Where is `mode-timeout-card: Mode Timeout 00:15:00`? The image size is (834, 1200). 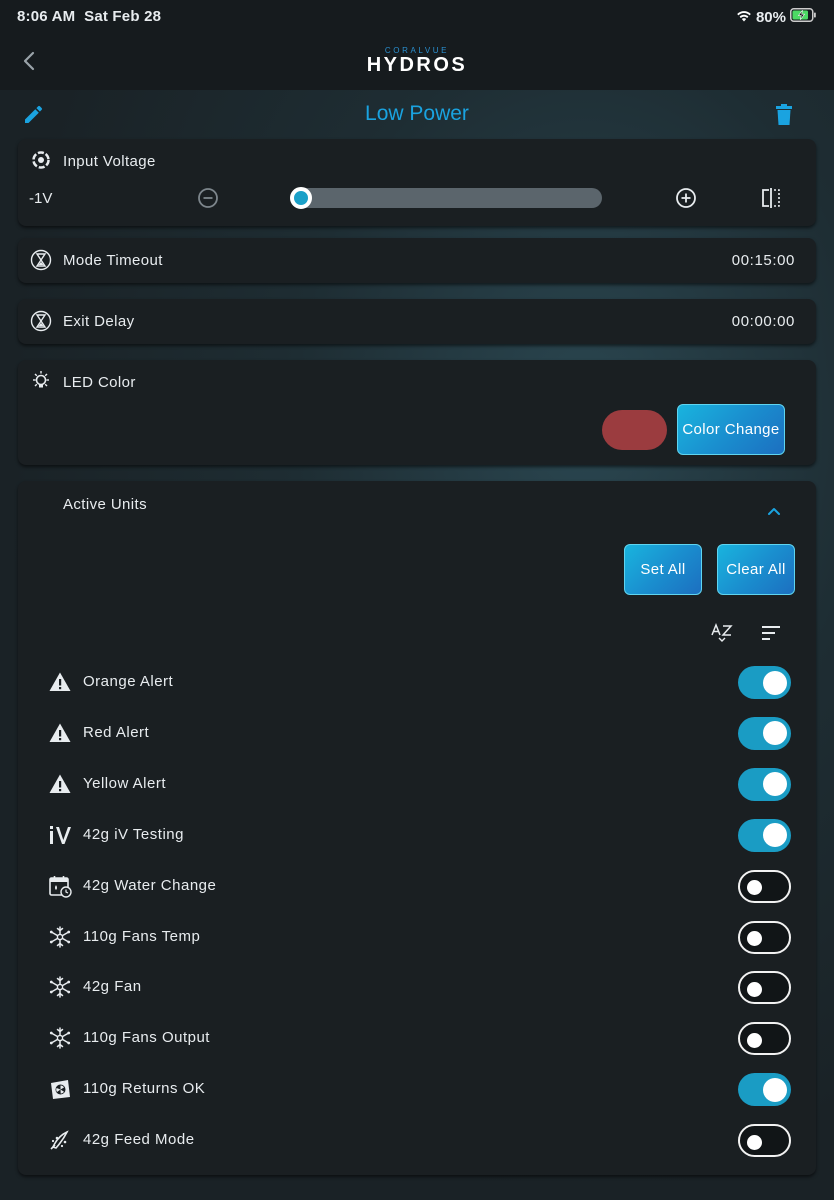
mode-timeout-card: Mode Timeout 00:15:00 is located at coordinates (417, 260).